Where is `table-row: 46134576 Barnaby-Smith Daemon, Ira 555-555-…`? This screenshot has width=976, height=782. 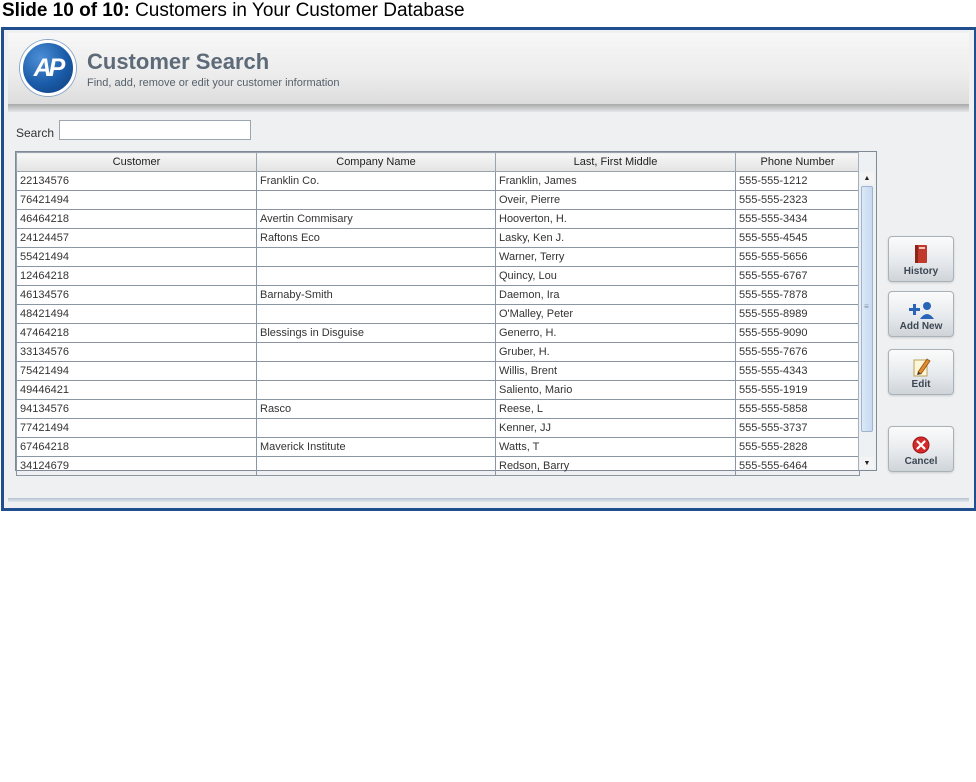
table-row: 46134576 Barnaby-Smith Daemon, Ira 555-555-… is located at coordinates (438, 295).